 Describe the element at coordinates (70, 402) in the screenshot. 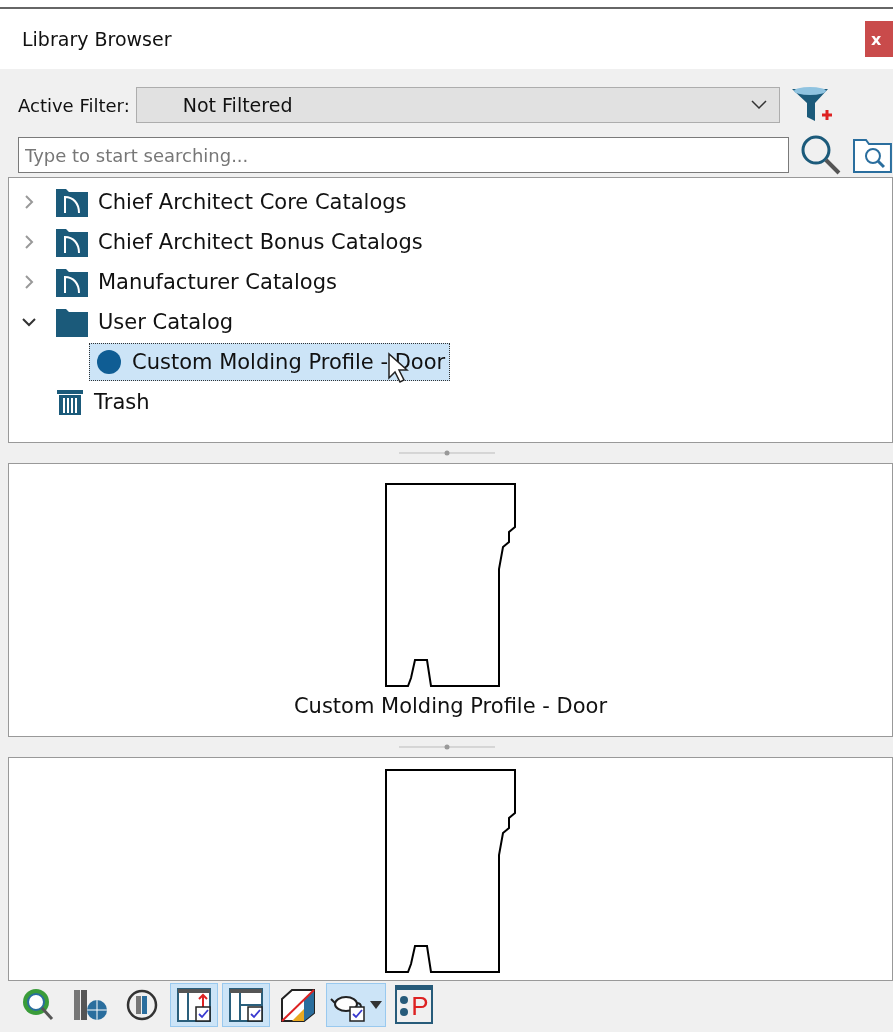

I see `trash-icon` at that location.